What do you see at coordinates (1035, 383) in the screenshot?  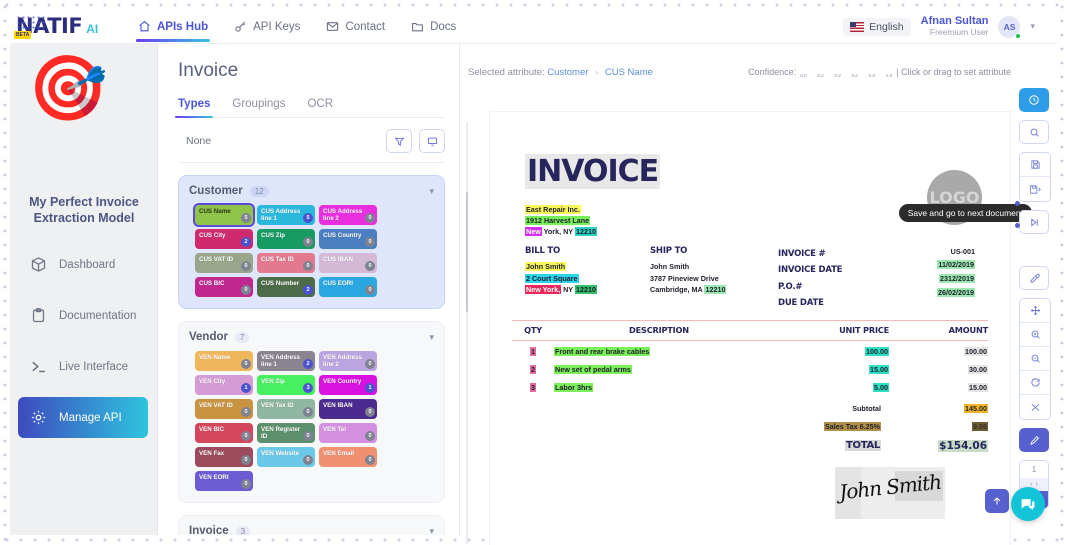 I see `rotate-button` at bounding box center [1035, 383].